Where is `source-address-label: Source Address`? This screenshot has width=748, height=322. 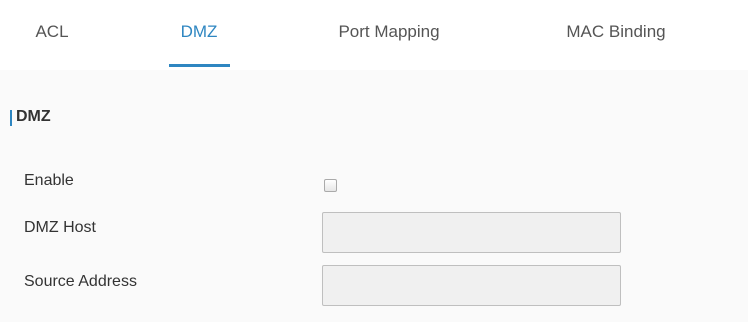 source-address-label: Source Address is located at coordinates (80, 281).